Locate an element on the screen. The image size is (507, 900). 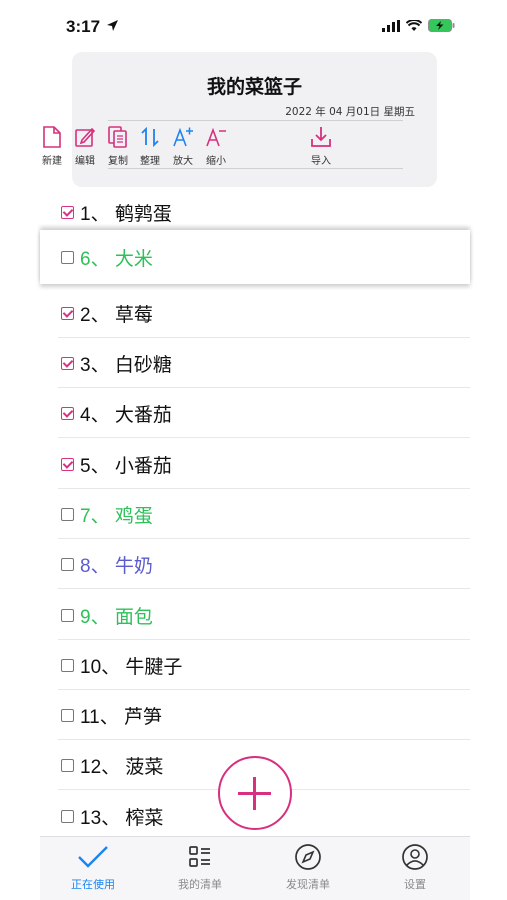
tab-settings: 设置 is located at coordinates (415, 867).